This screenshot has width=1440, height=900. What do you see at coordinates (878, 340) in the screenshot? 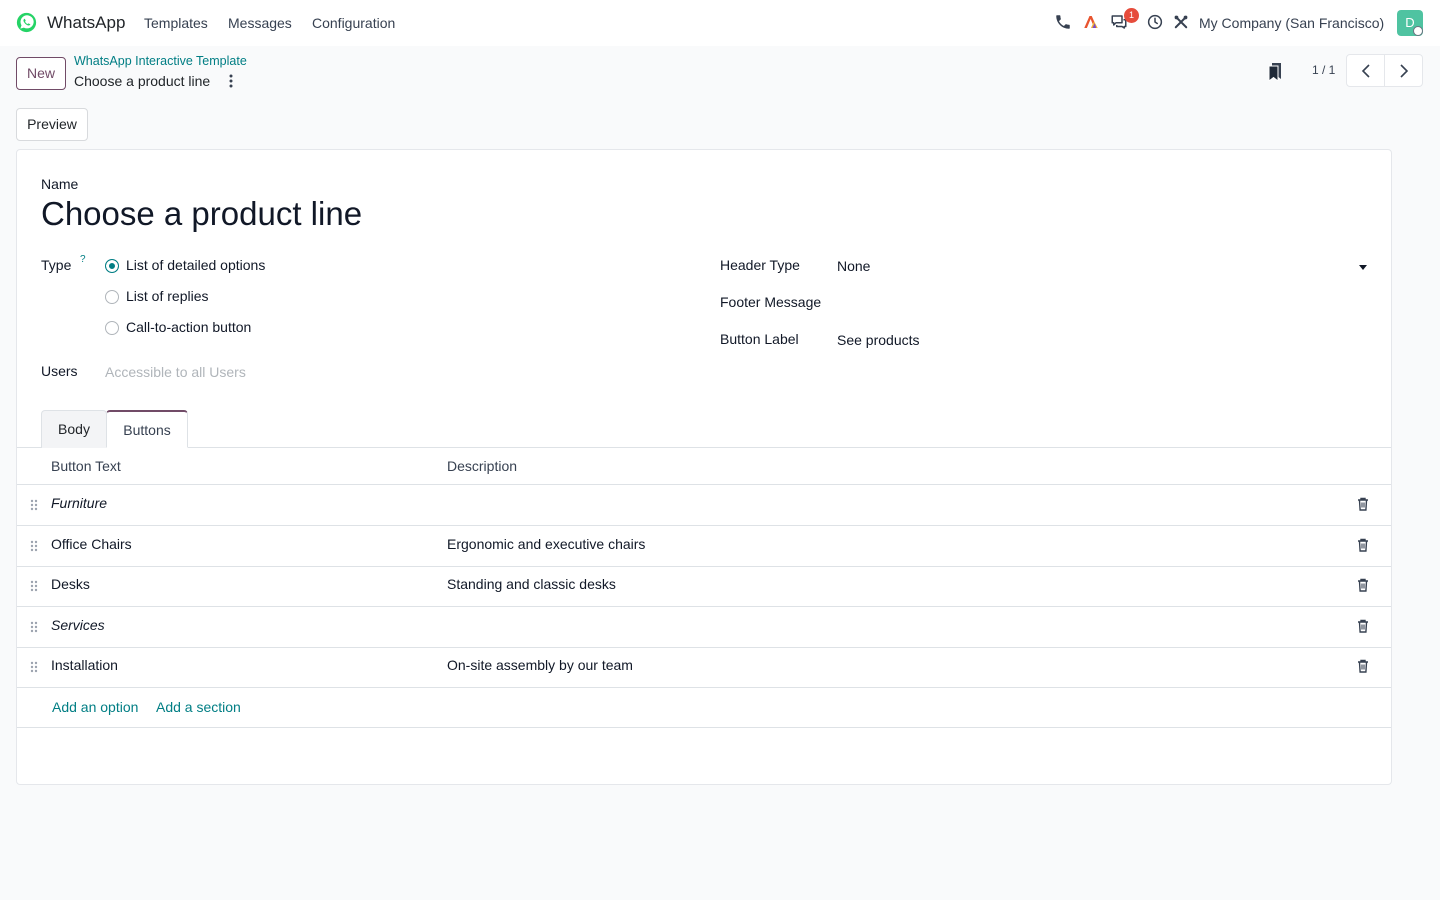
I see `button-label-input: See products` at bounding box center [878, 340].